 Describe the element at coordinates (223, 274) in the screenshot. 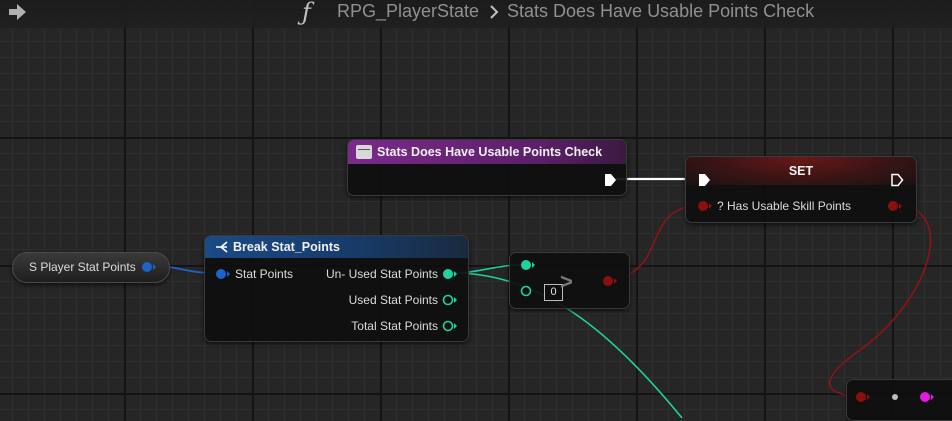

I see `struct-in-pin` at that location.